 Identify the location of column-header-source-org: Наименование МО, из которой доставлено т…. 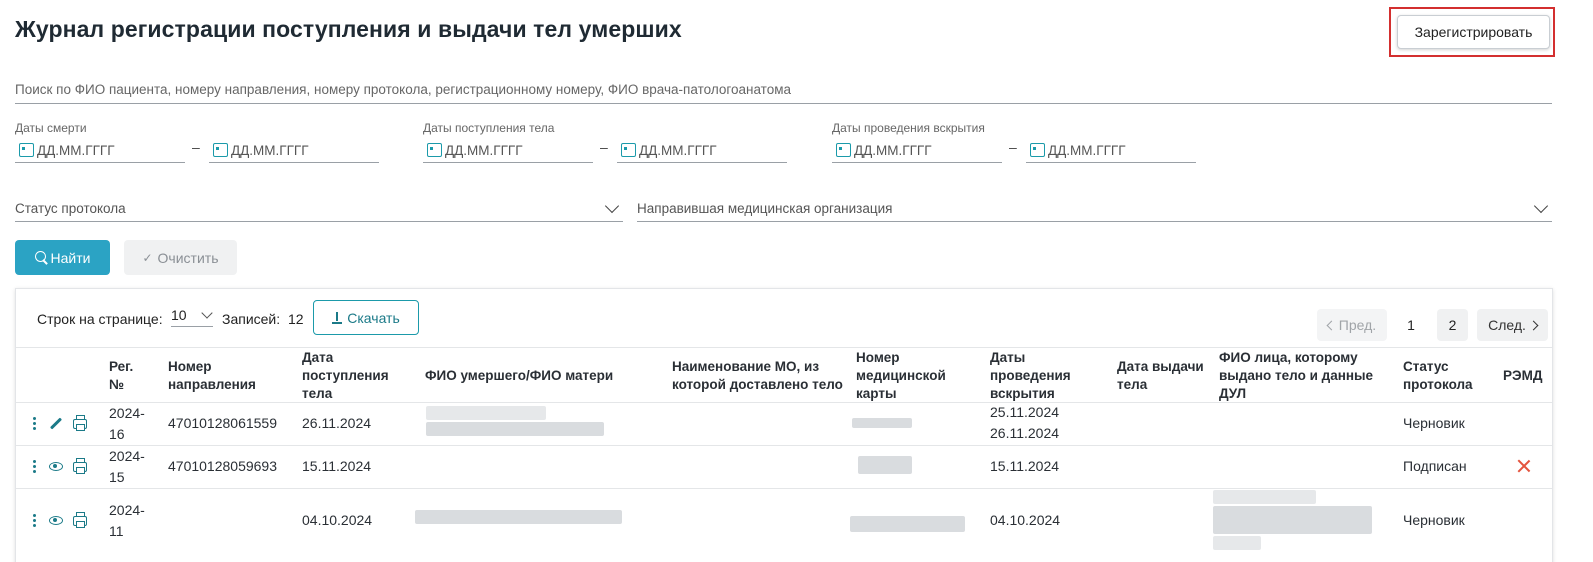
(759, 376).